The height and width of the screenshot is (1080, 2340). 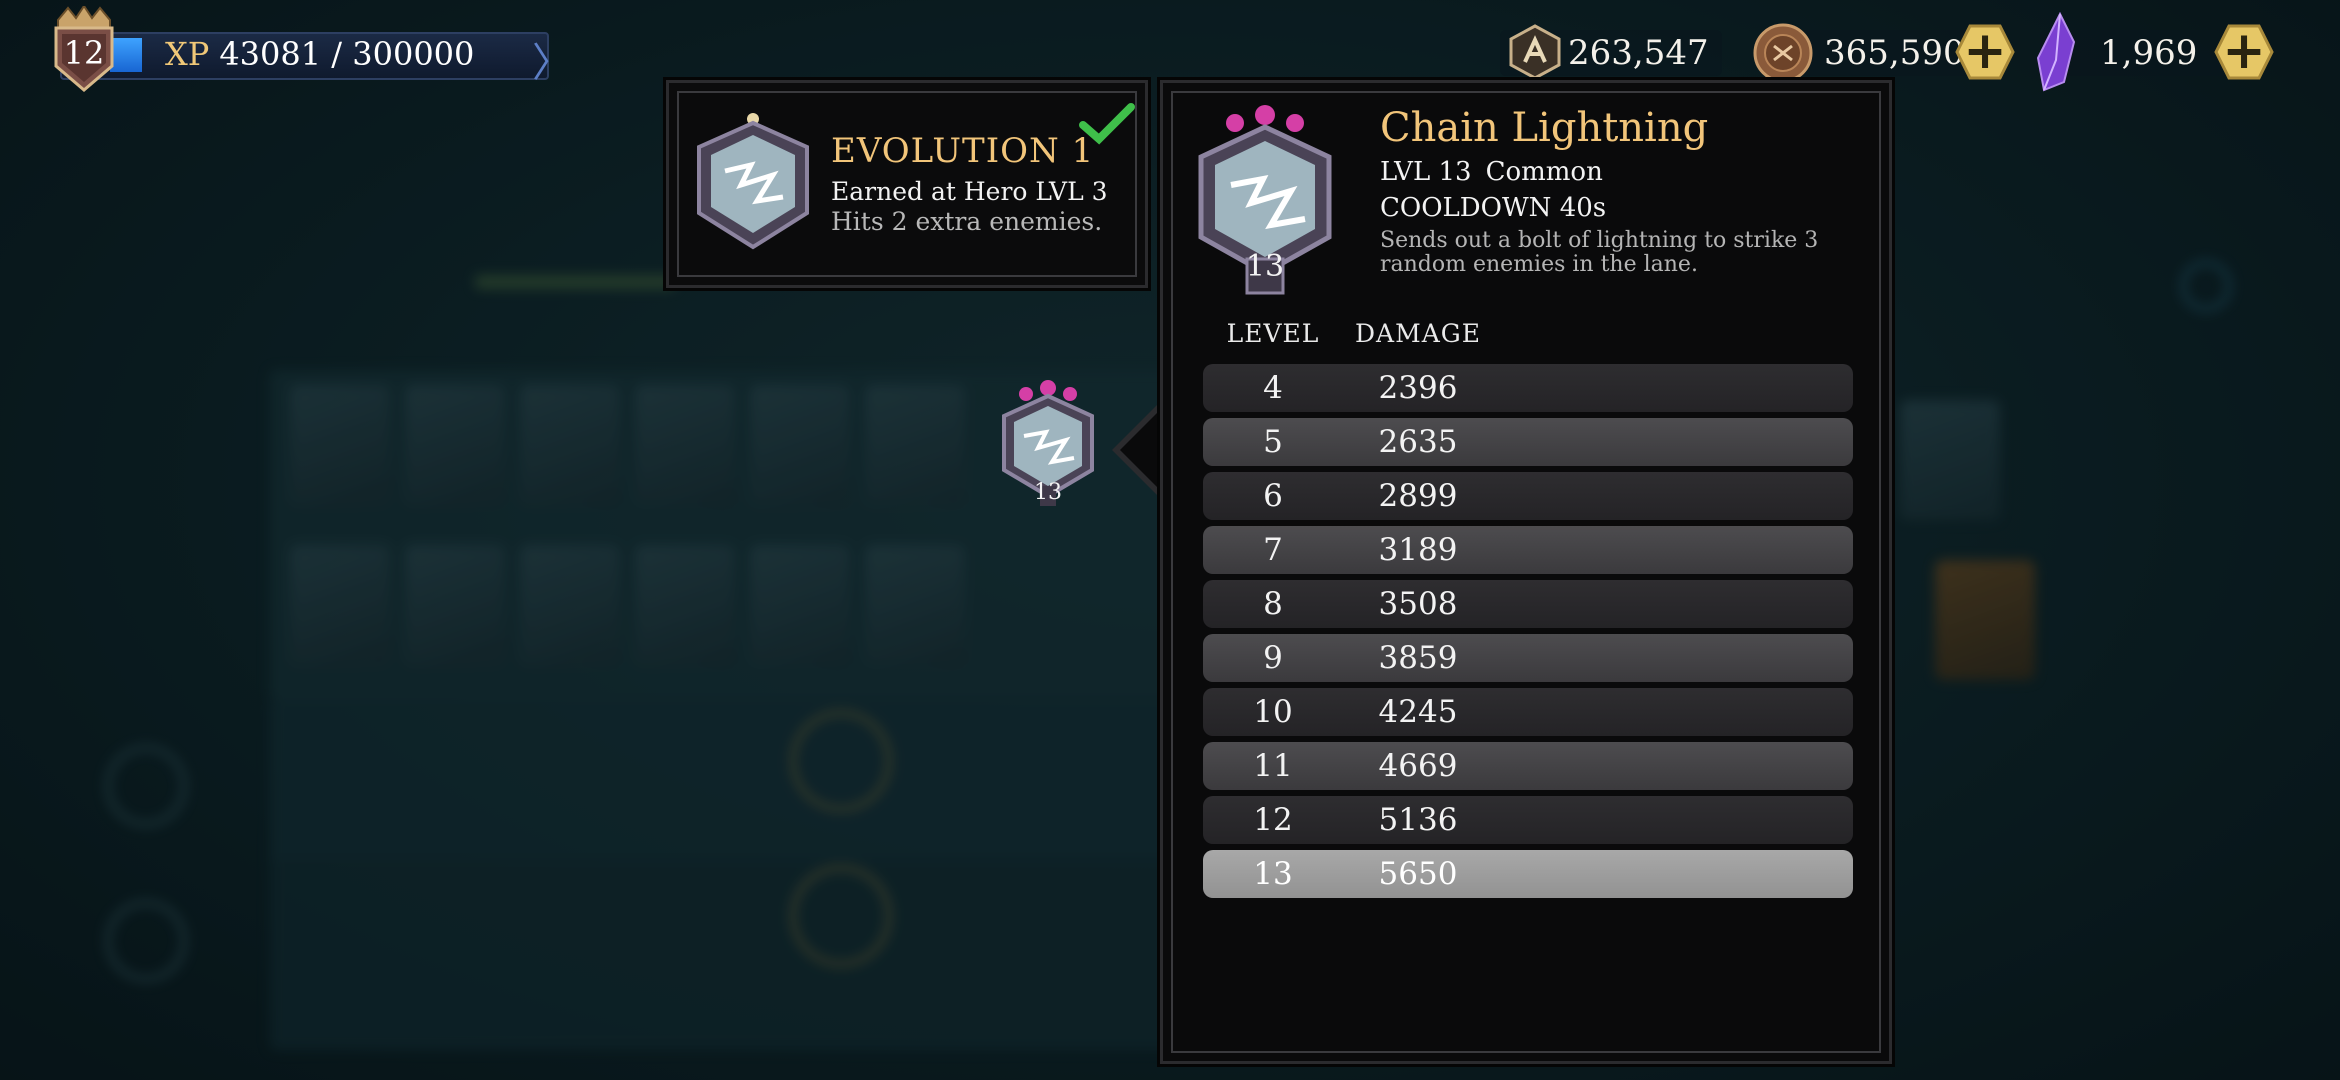 What do you see at coordinates (1273, 550) in the screenshot?
I see `row-level: 7` at bounding box center [1273, 550].